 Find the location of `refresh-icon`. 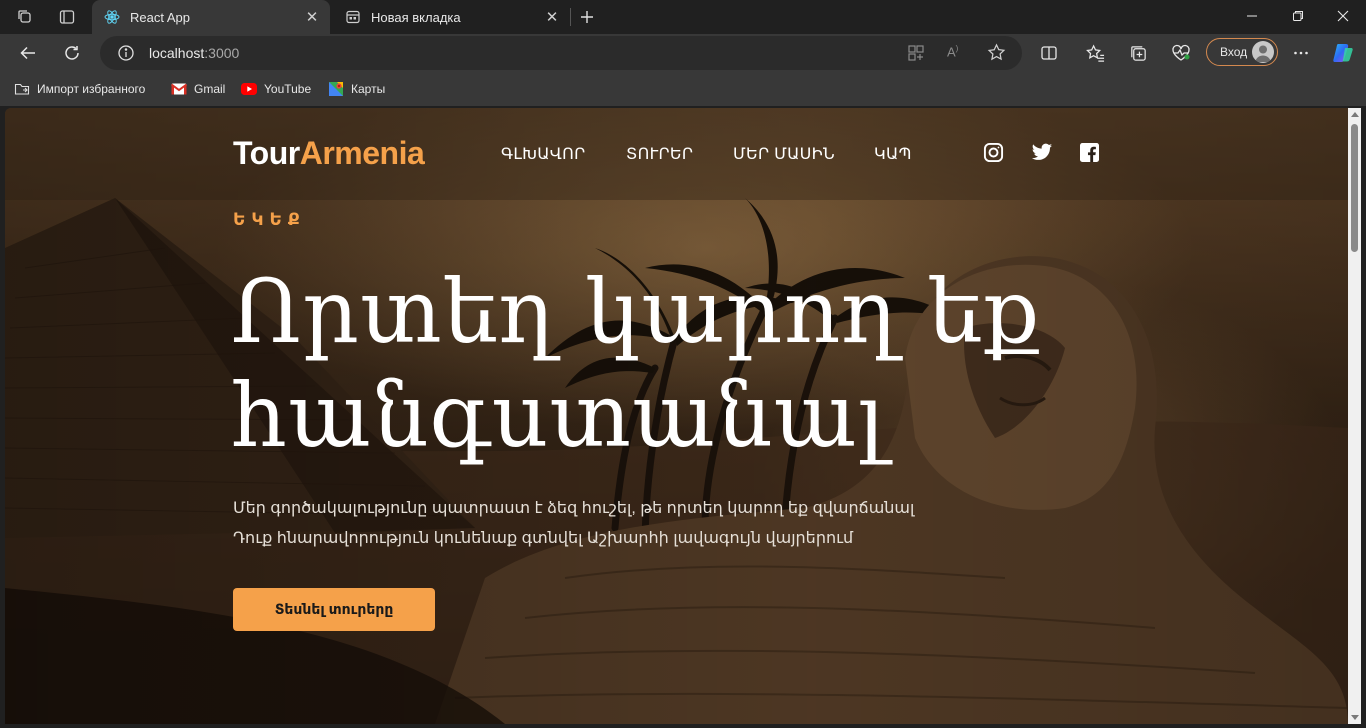

refresh-icon is located at coordinates (72, 53).